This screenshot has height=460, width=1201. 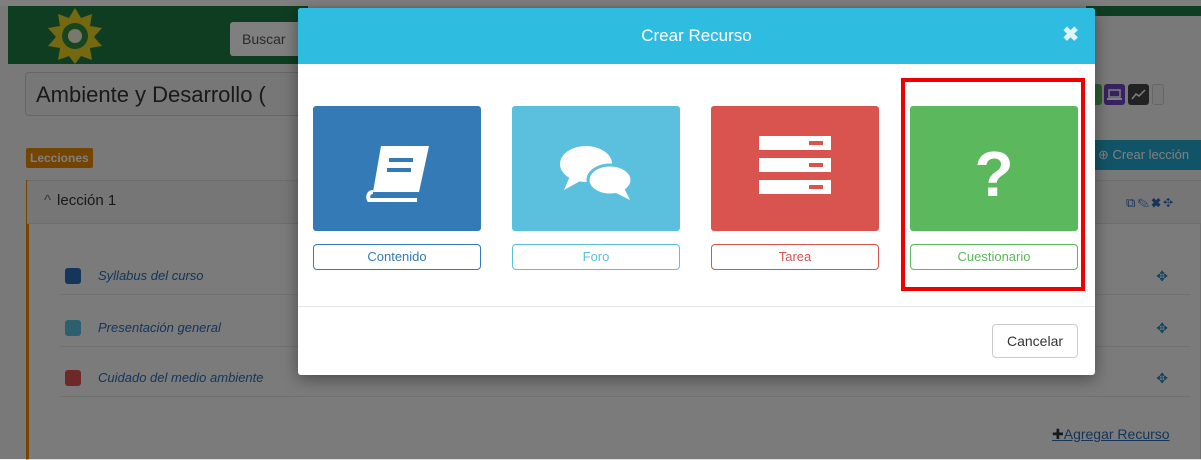 I want to click on modal-title: Crear Recurso, so click(x=696, y=35).